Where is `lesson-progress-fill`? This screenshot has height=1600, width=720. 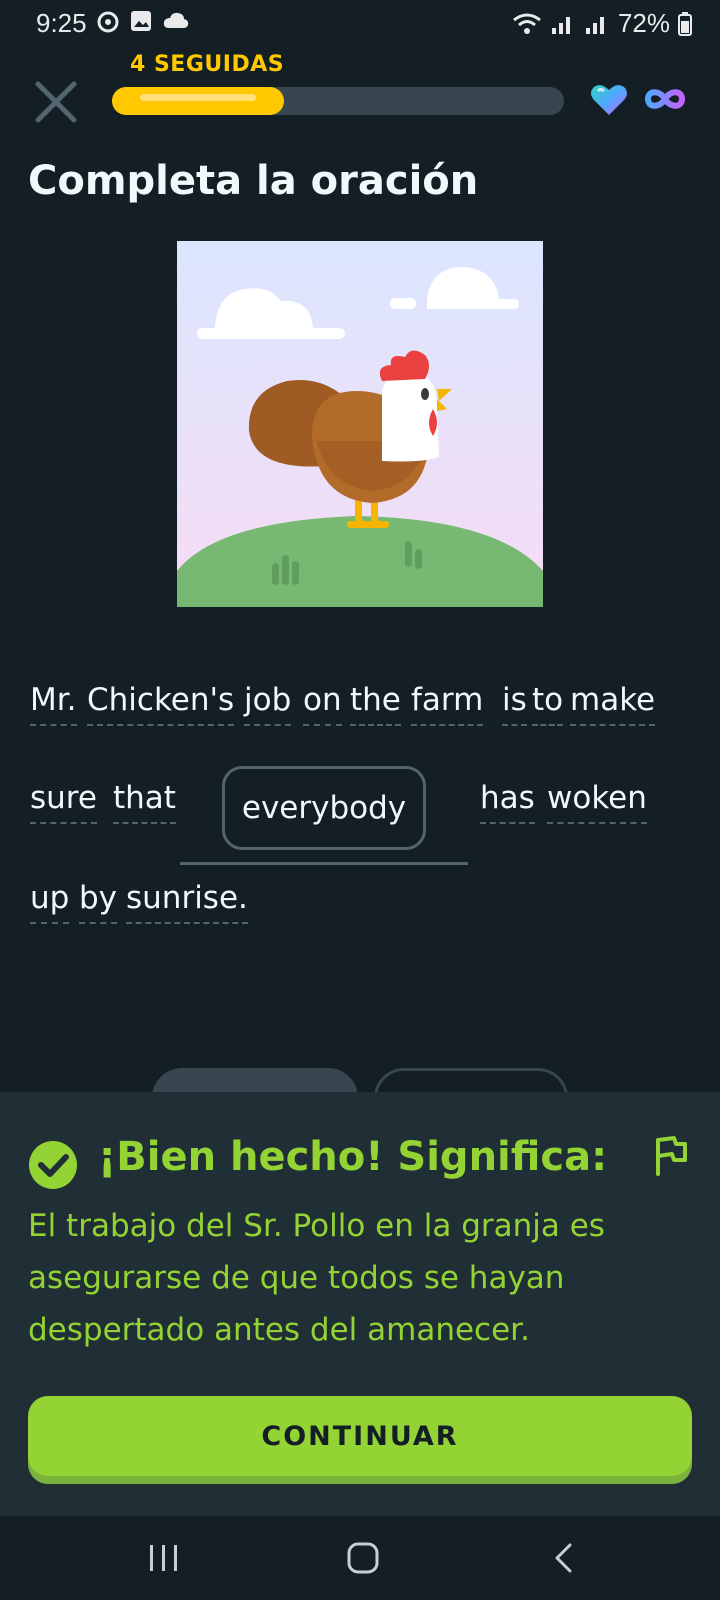 lesson-progress-fill is located at coordinates (198, 101).